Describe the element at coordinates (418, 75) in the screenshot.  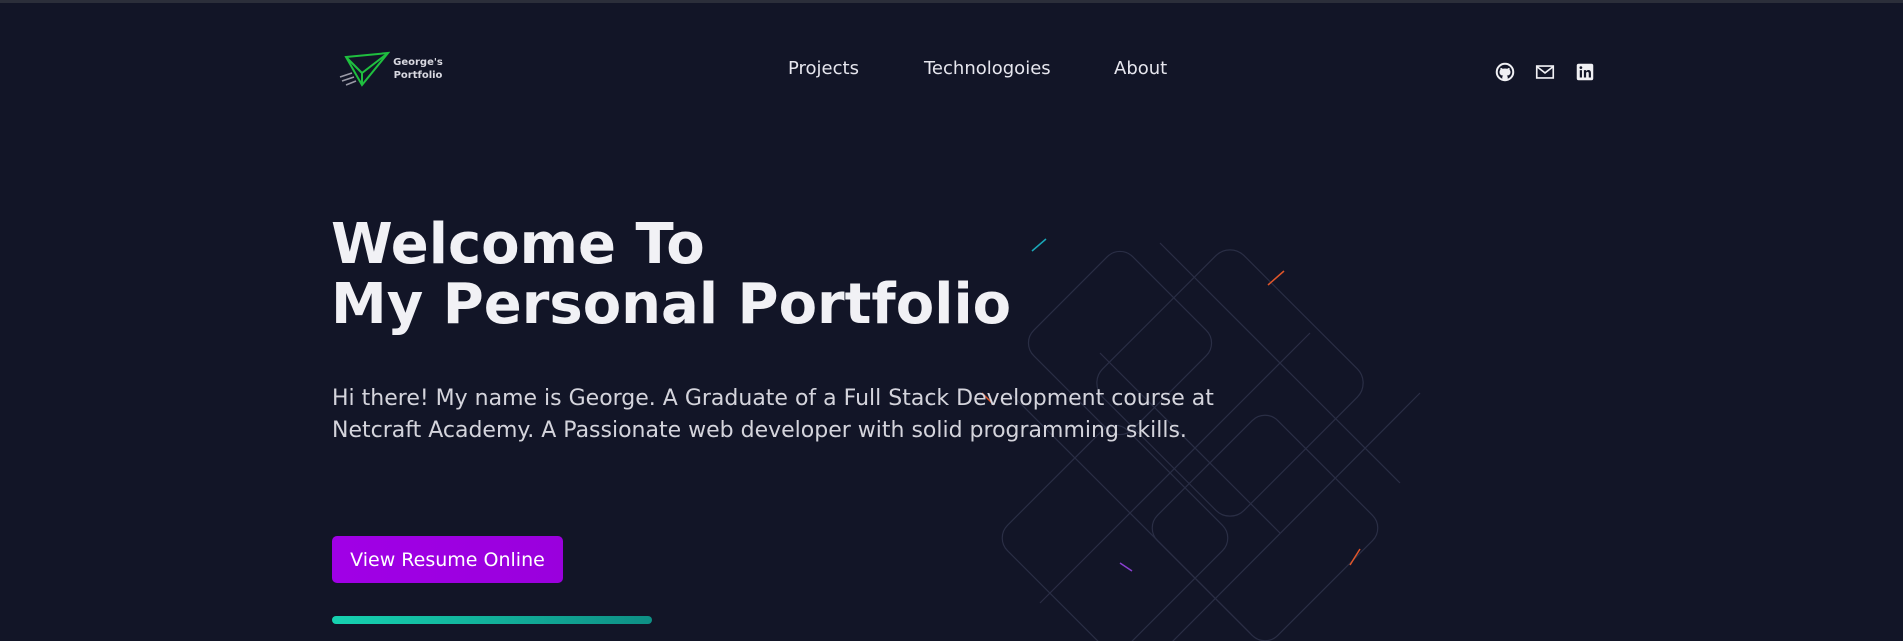
I see `logo-line-2: Portfolio` at that location.